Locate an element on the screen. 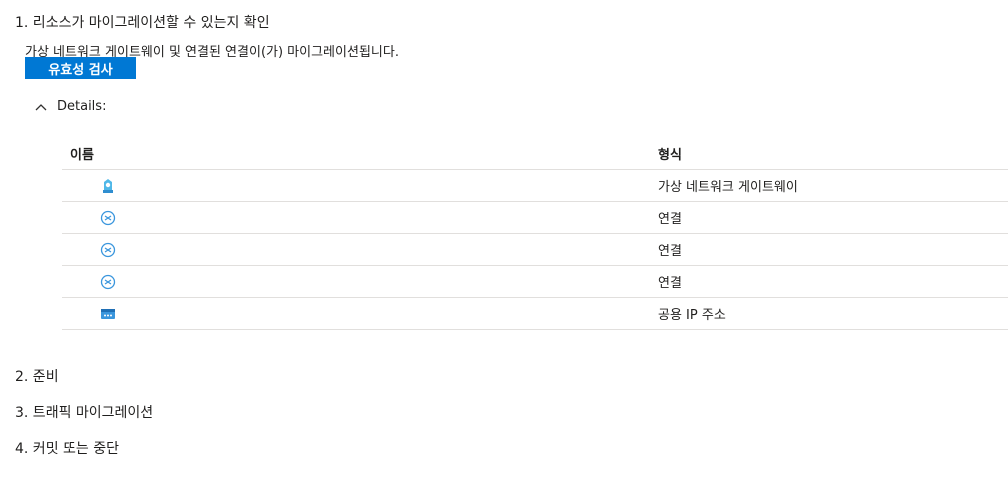 Image resolution: width=1008 pixels, height=489 pixels. column-header-type: 형식 is located at coordinates (830, 153).